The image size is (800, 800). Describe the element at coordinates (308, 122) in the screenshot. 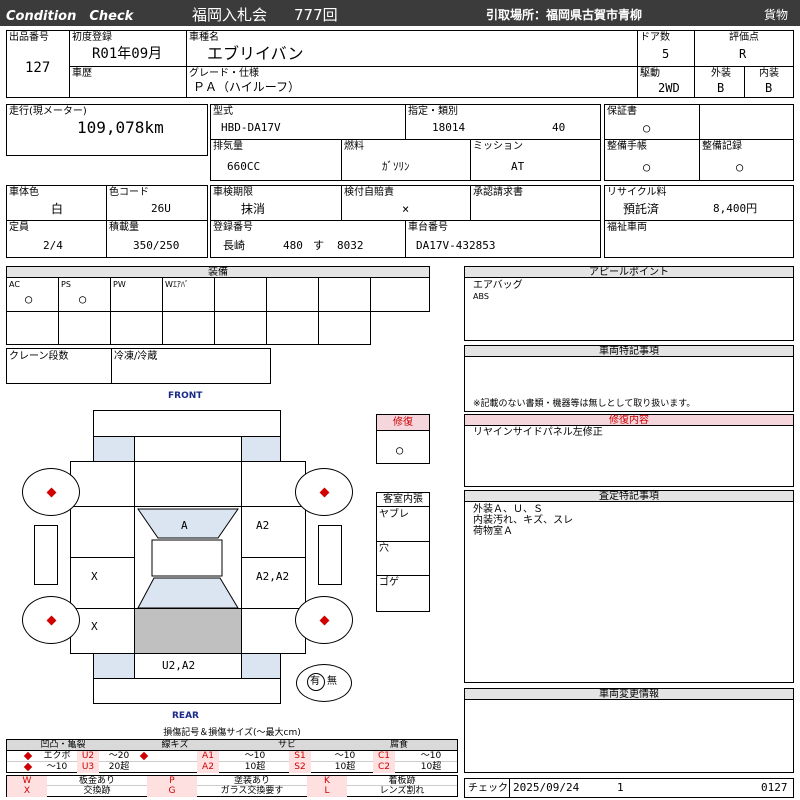

I see `model-cell: 型式 HBD-DA17V` at that location.